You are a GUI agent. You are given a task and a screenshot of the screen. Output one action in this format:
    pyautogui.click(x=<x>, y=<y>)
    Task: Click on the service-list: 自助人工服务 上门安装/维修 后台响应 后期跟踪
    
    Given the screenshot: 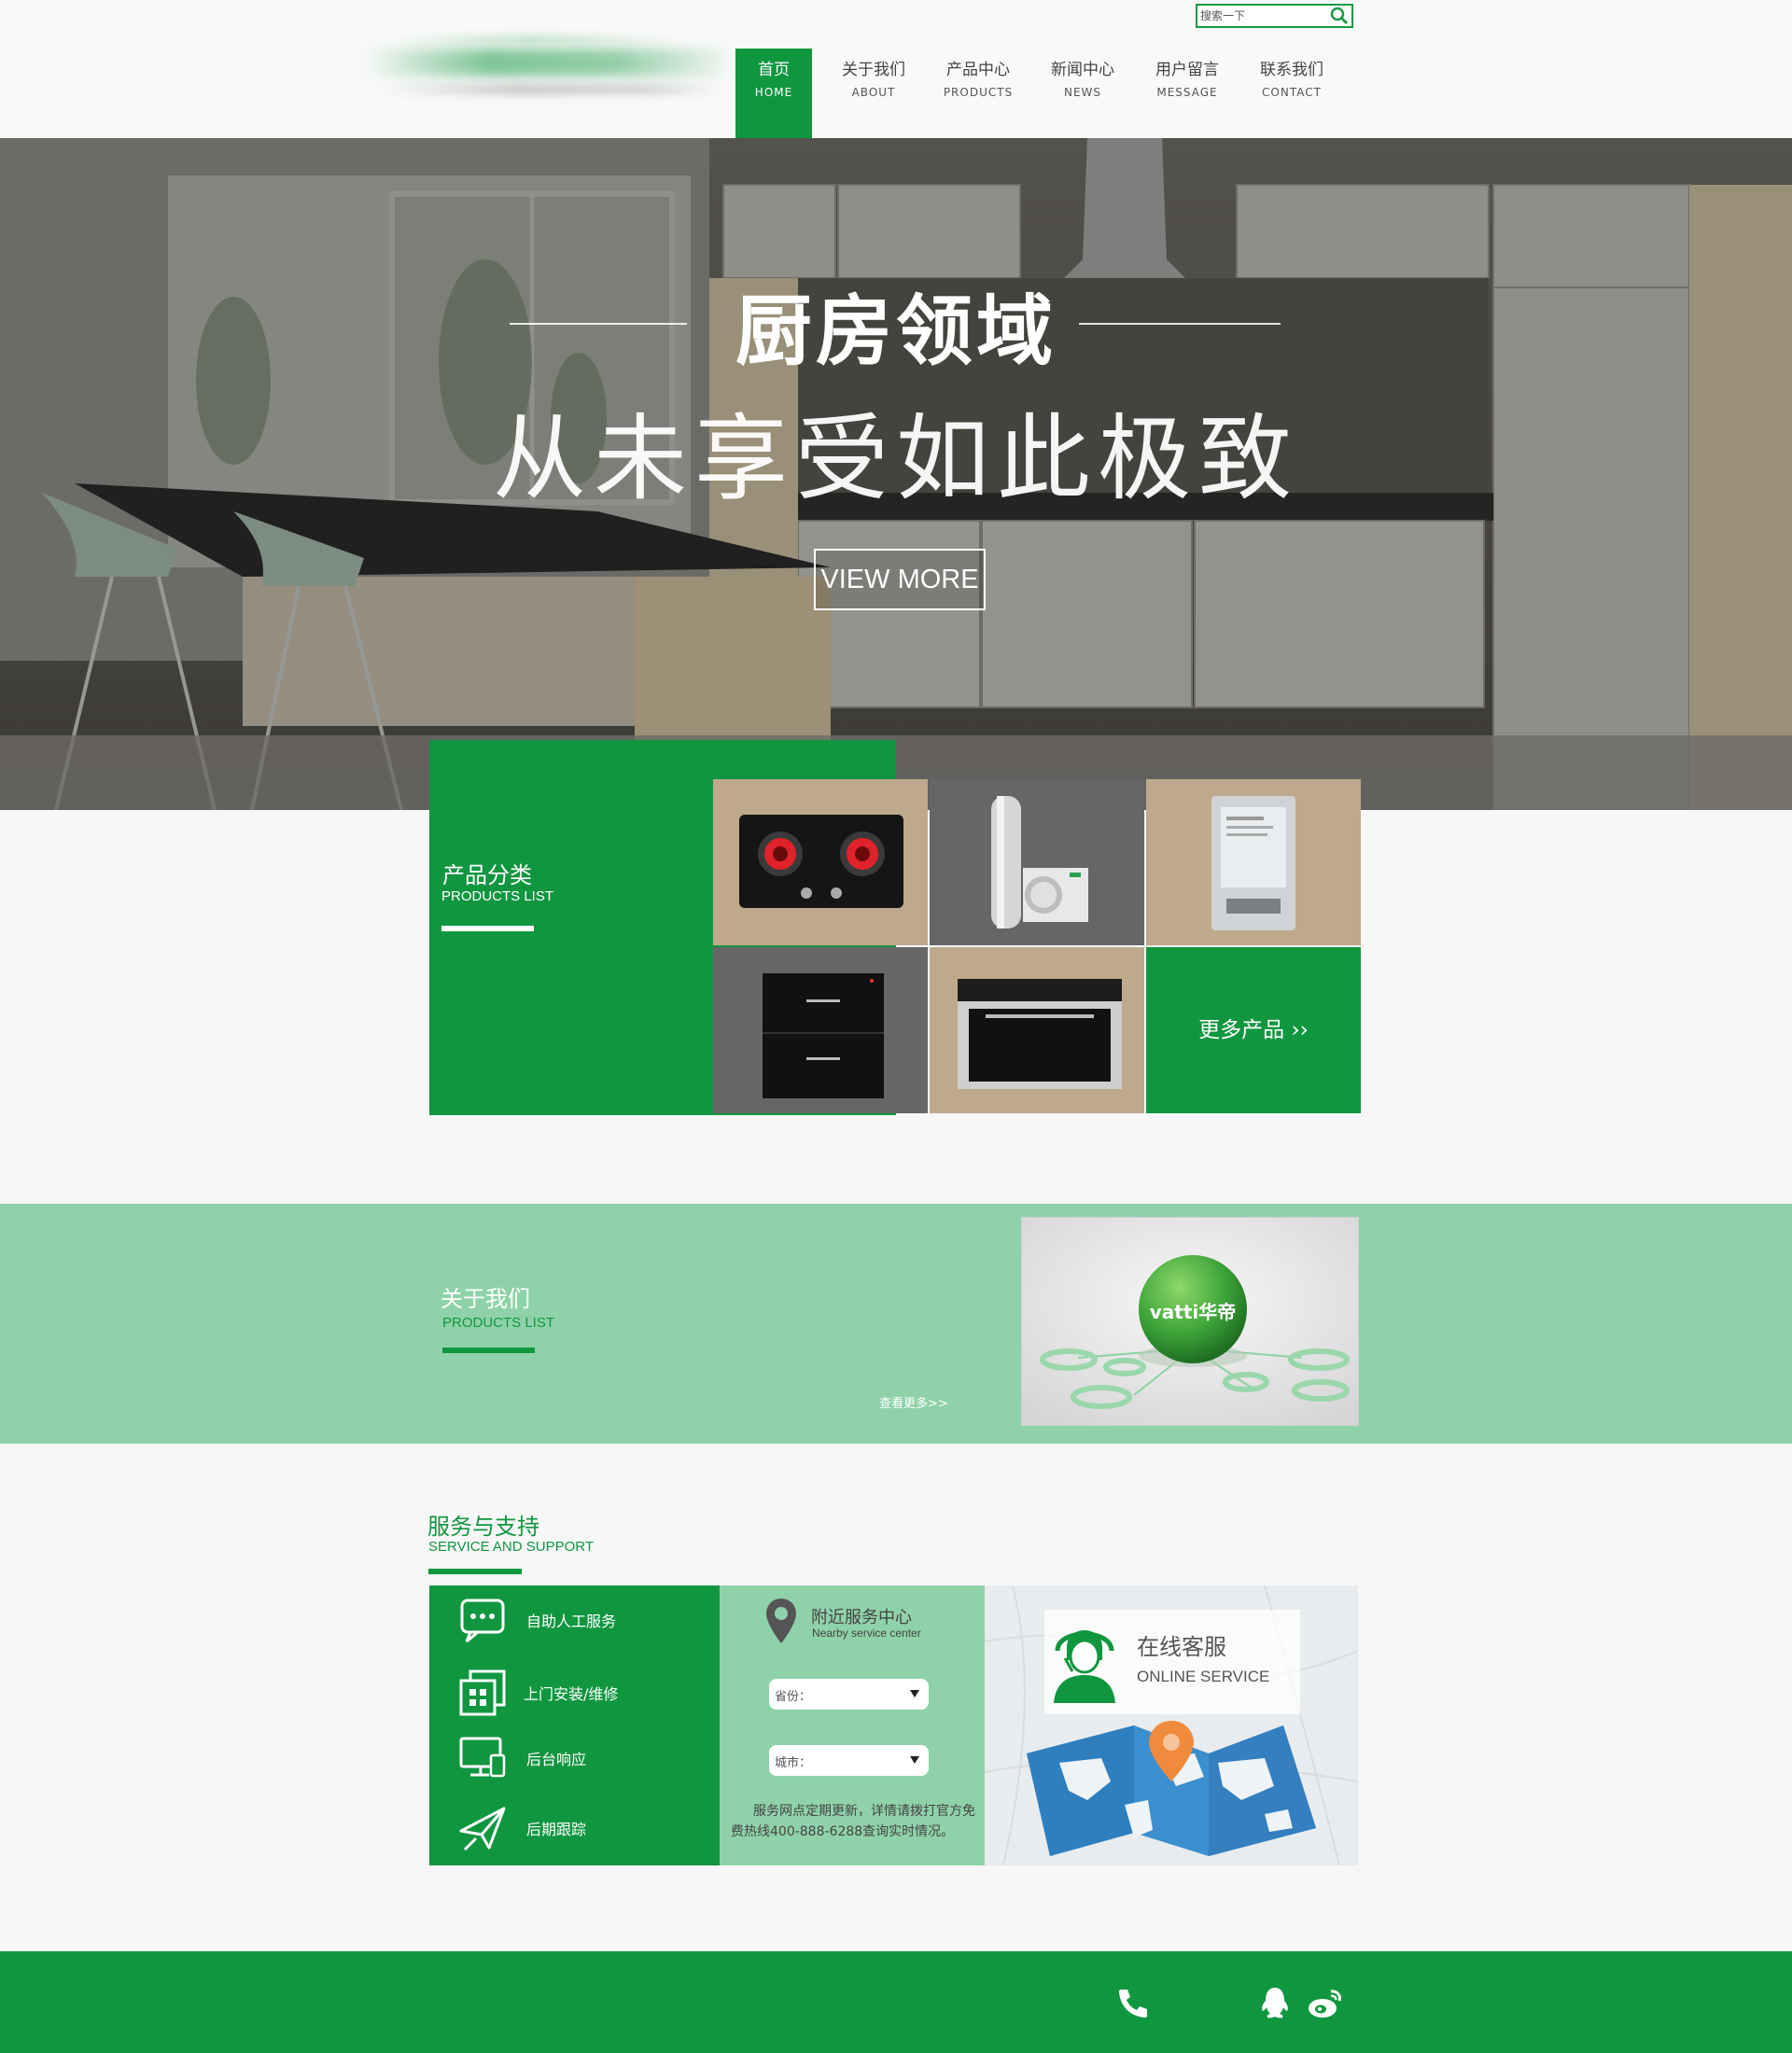 What is the action you would take?
    pyautogui.click(x=574, y=1725)
    